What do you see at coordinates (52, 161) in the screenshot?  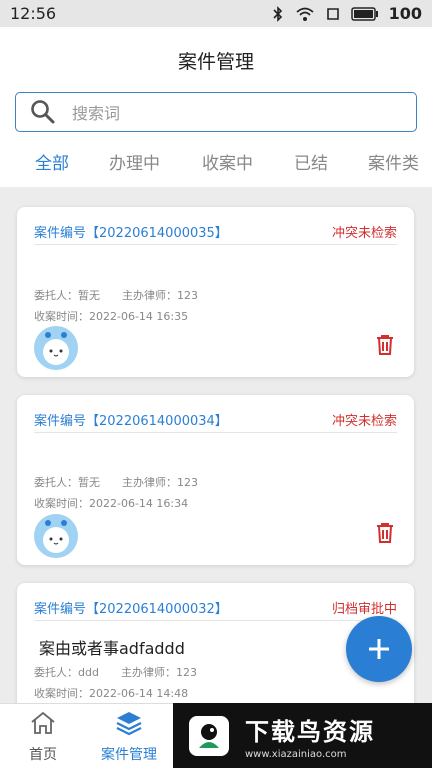 I see `tab-all: 全部` at bounding box center [52, 161].